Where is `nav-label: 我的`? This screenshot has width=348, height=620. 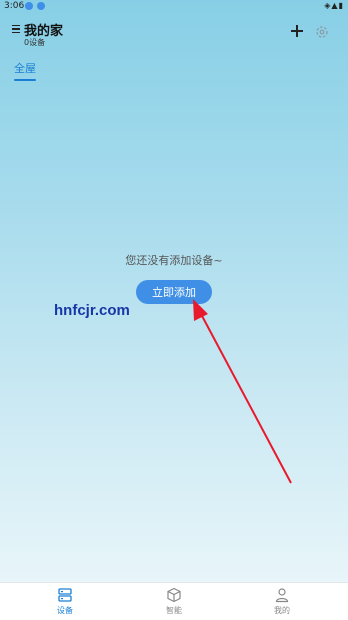
nav-label: 我的 is located at coordinates (282, 610).